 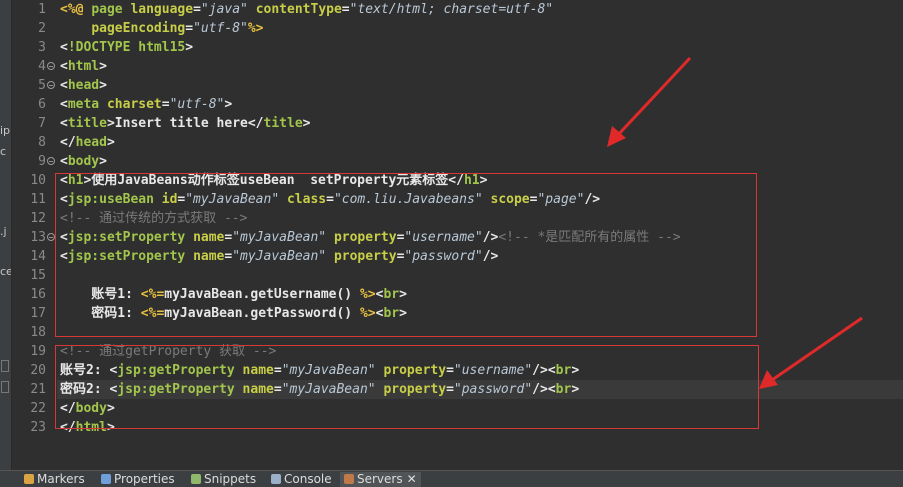 What do you see at coordinates (126, 47) in the screenshot?
I see `code-line: <!DOCTYPE html15>` at bounding box center [126, 47].